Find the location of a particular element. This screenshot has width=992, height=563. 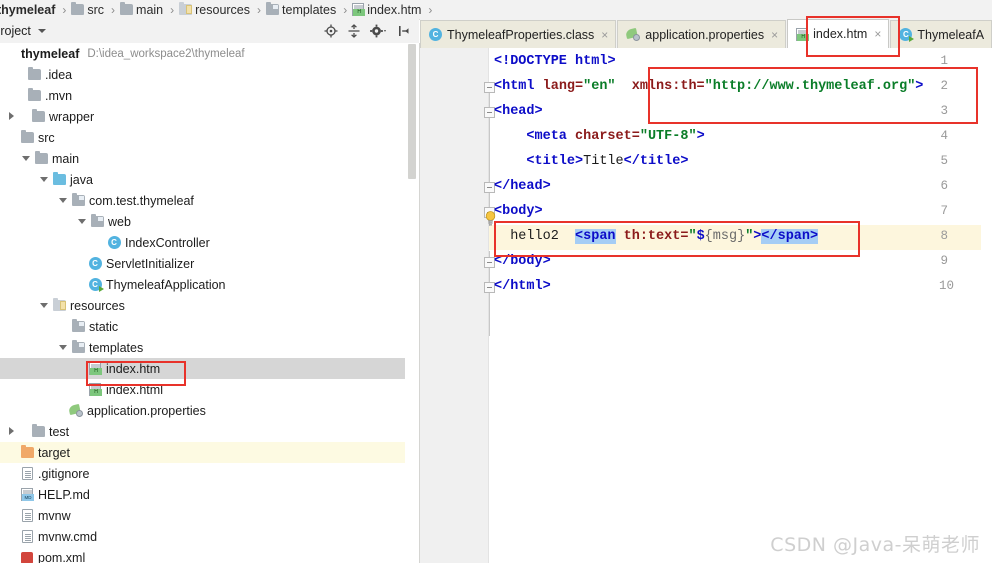

tree-row-mvnw-cmd: mvnw.cmd is located at coordinates (202, 536).